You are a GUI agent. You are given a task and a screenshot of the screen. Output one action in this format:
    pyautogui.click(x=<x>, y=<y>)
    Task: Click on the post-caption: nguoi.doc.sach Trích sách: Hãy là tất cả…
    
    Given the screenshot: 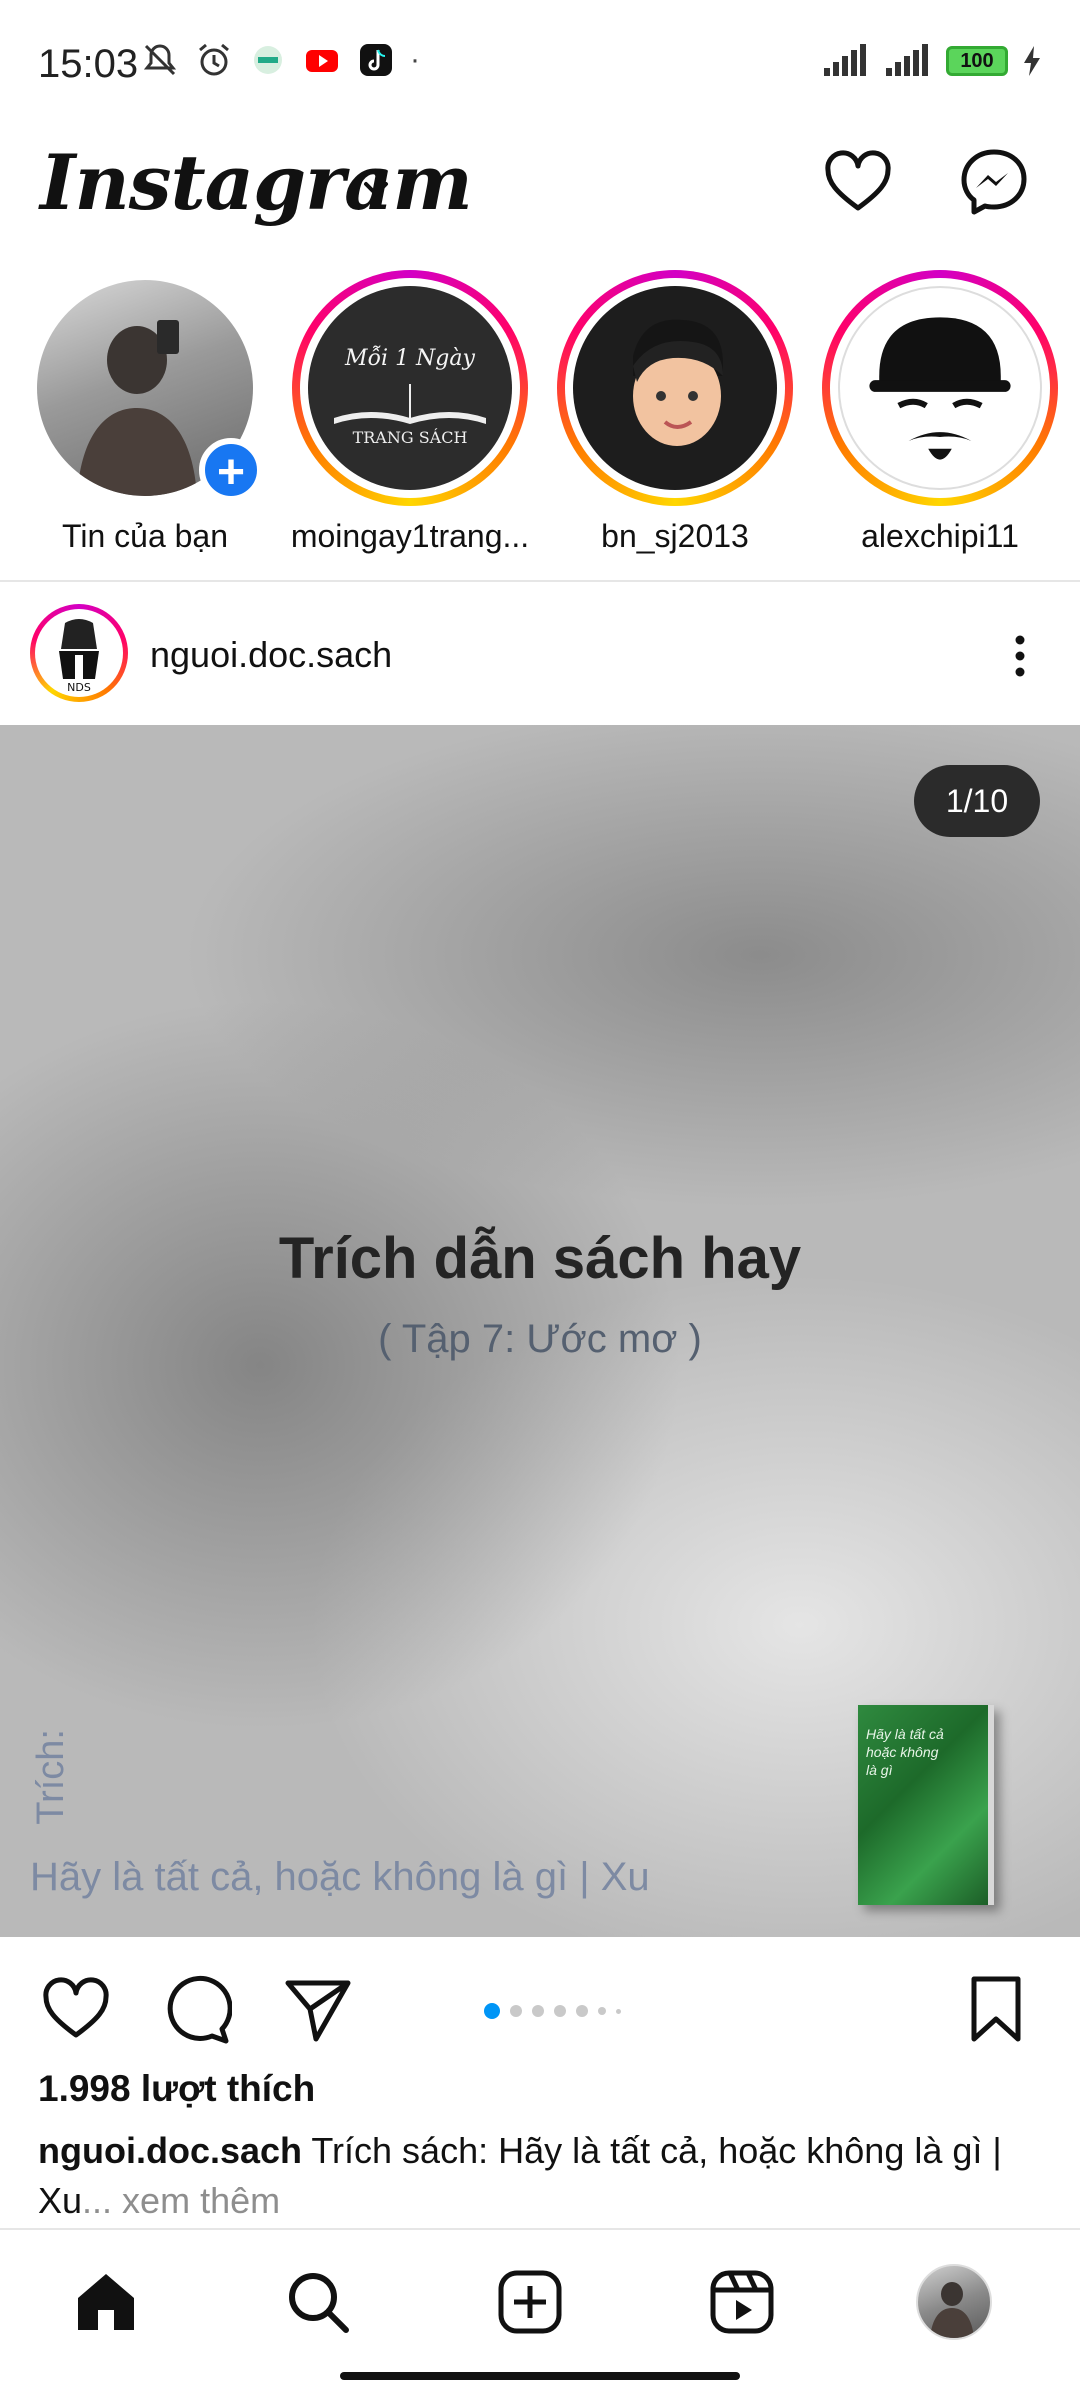 What is the action you would take?
    pyautogui.click(x=543, y=2176)
    